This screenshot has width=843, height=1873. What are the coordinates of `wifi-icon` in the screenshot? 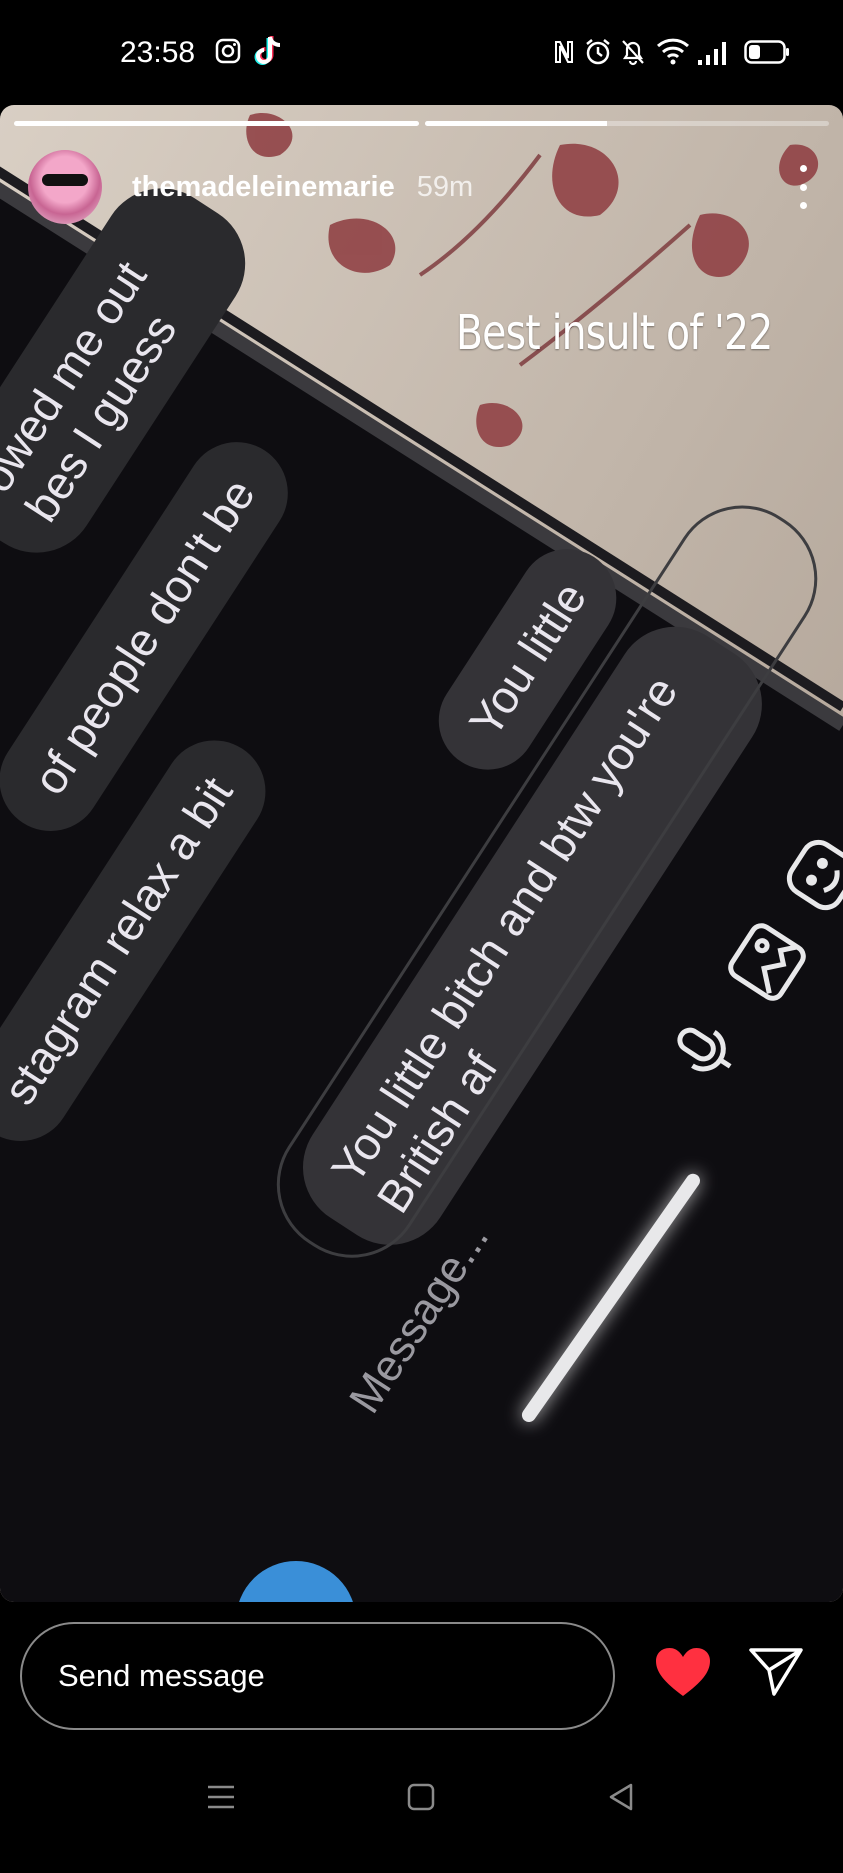 It's located at (673, 51).